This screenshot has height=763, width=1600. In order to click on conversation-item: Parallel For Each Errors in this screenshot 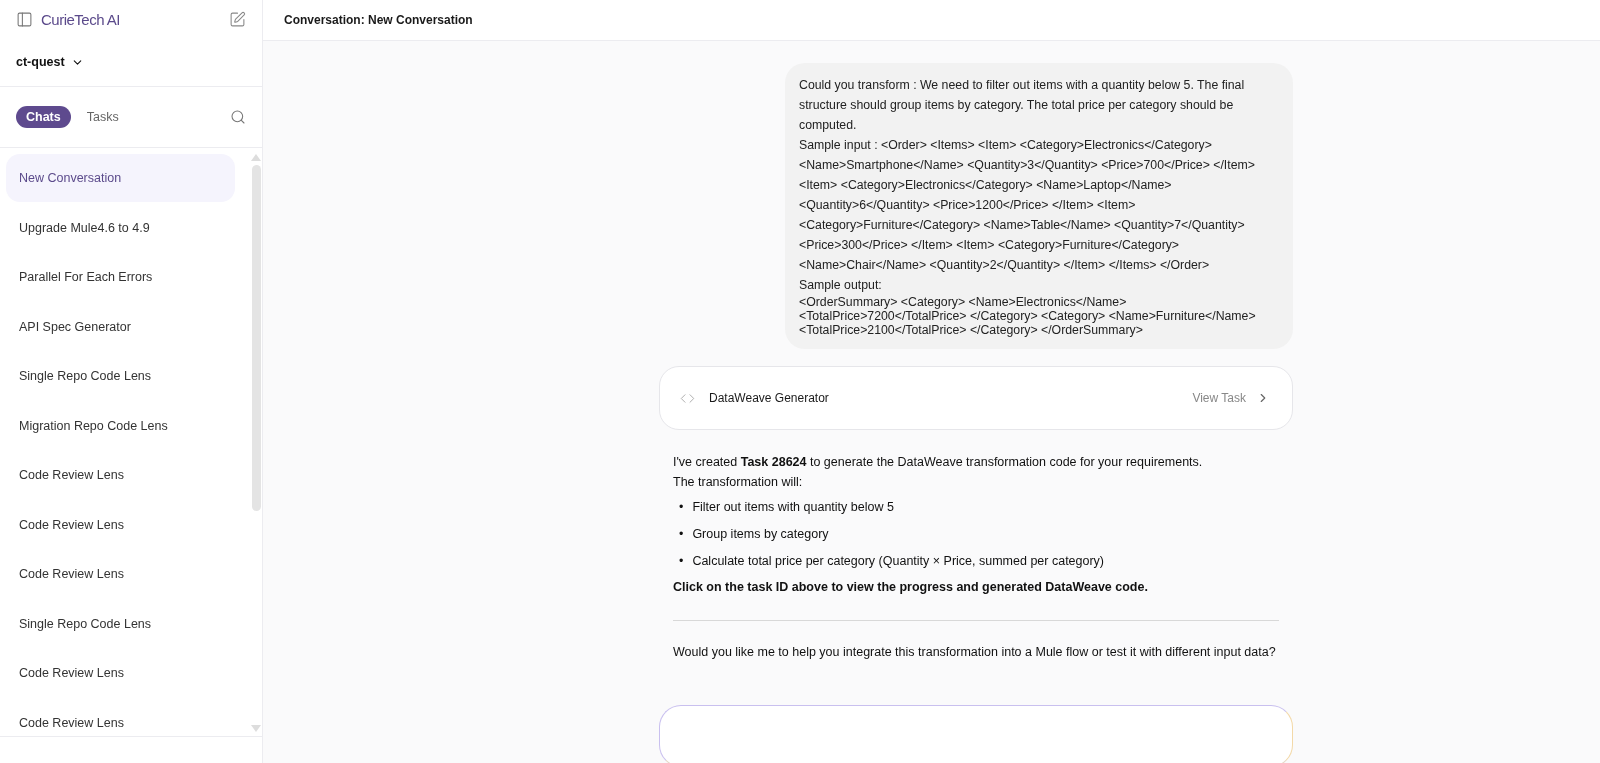, I will do `click(120, 277)`.